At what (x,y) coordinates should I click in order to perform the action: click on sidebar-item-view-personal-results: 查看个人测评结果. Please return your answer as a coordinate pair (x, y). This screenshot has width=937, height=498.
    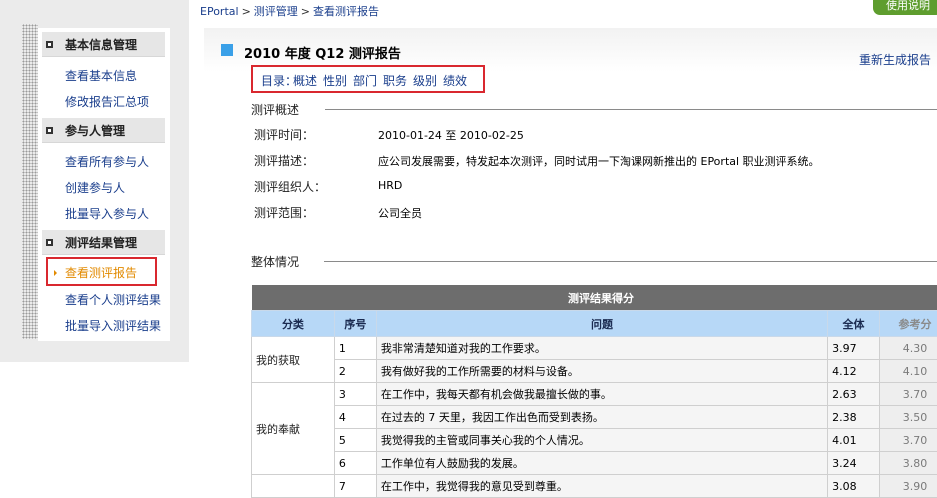
    Looking at the image, I should click on (113, 299).